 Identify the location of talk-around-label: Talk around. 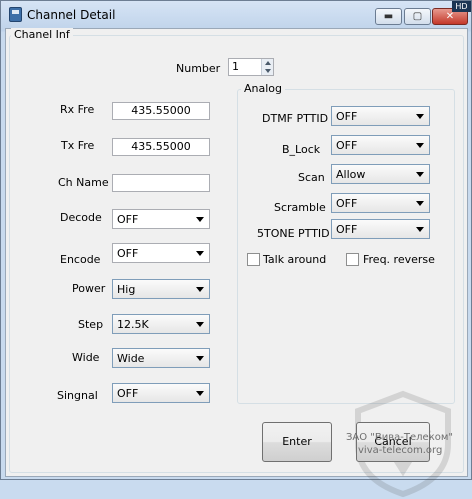
(295, 259).